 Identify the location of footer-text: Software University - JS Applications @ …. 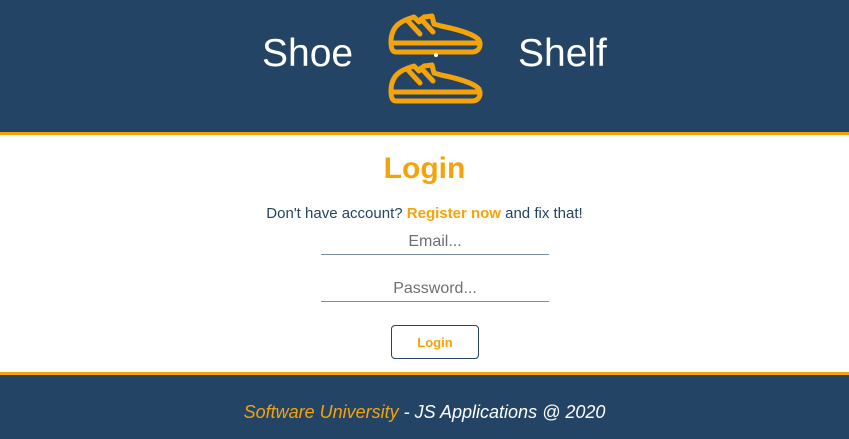
(424, 412).